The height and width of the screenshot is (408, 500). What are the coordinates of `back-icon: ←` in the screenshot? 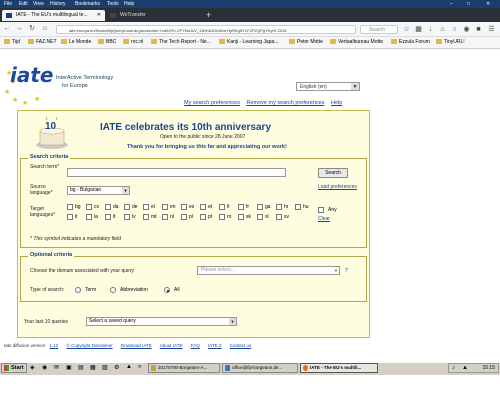 It's located at (7, 29).